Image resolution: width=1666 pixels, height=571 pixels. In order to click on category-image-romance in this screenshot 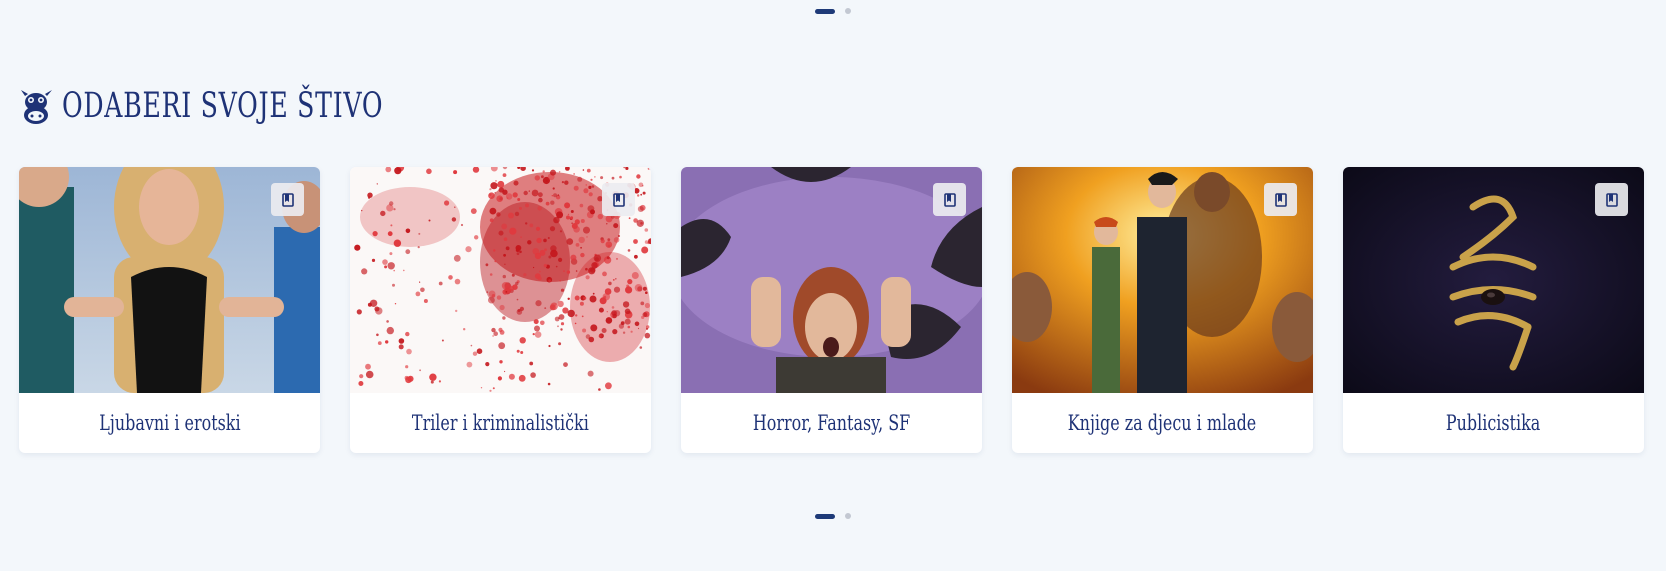, I will do `click(169, 280)`.